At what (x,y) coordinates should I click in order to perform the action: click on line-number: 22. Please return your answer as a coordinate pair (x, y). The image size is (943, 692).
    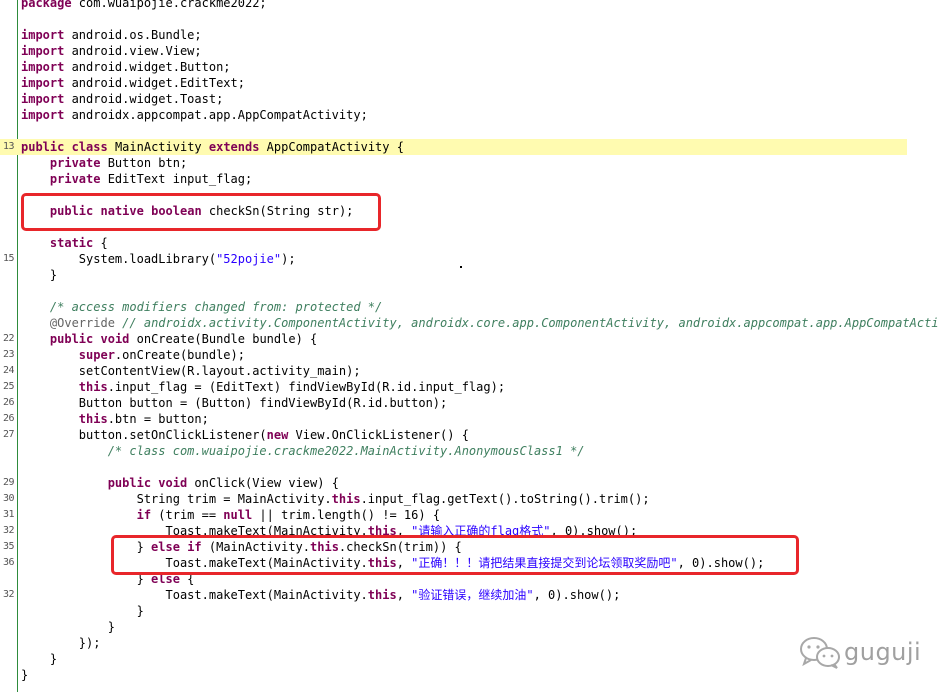
    Looking at the image, I should click on (8, 338).